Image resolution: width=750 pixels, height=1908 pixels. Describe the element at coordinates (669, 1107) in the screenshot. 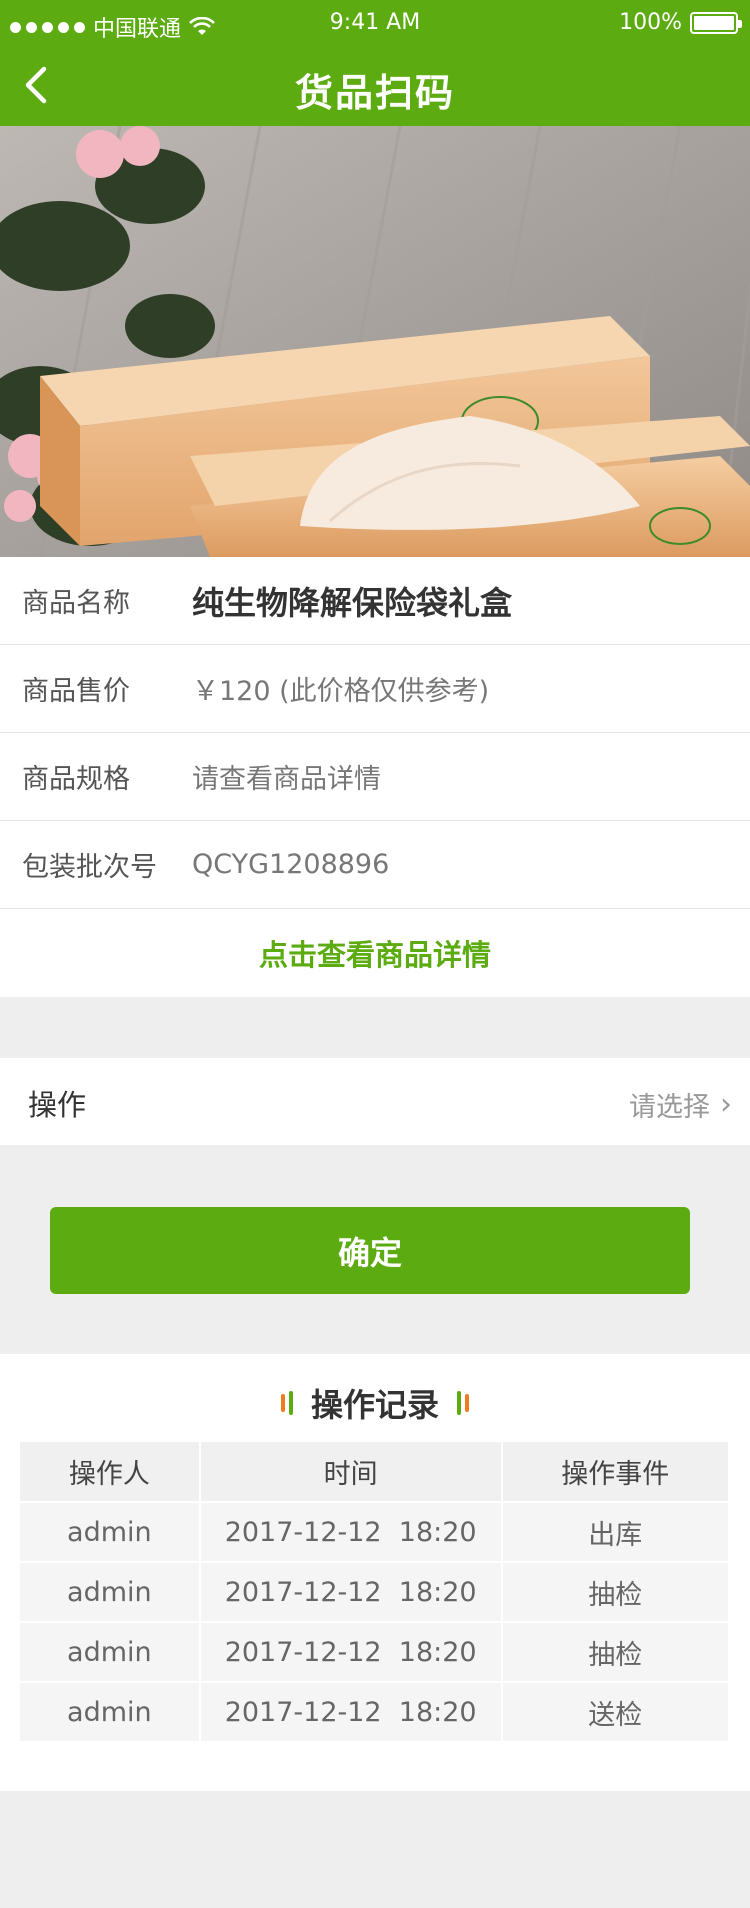

I see `operation-placeholder: 请选择` at that location.